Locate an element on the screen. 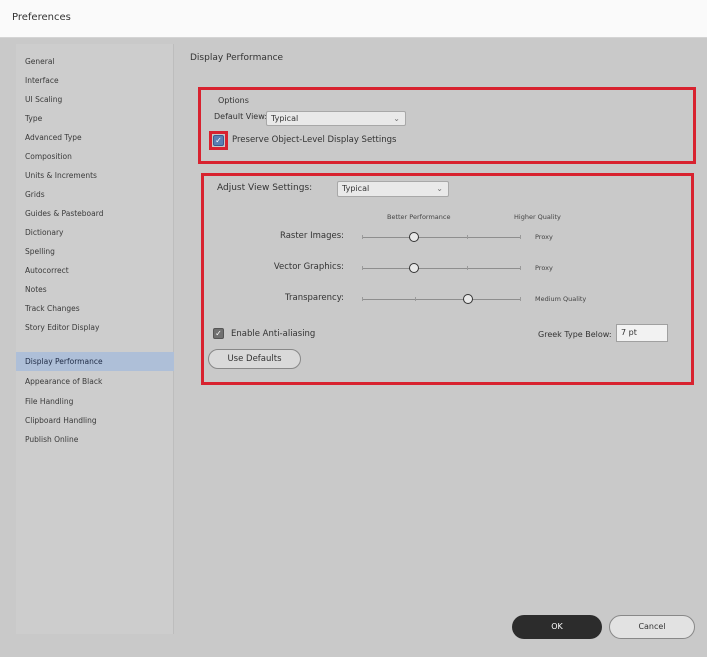  sidebar-item-interface: Interface is located at coordinates (95, 80).